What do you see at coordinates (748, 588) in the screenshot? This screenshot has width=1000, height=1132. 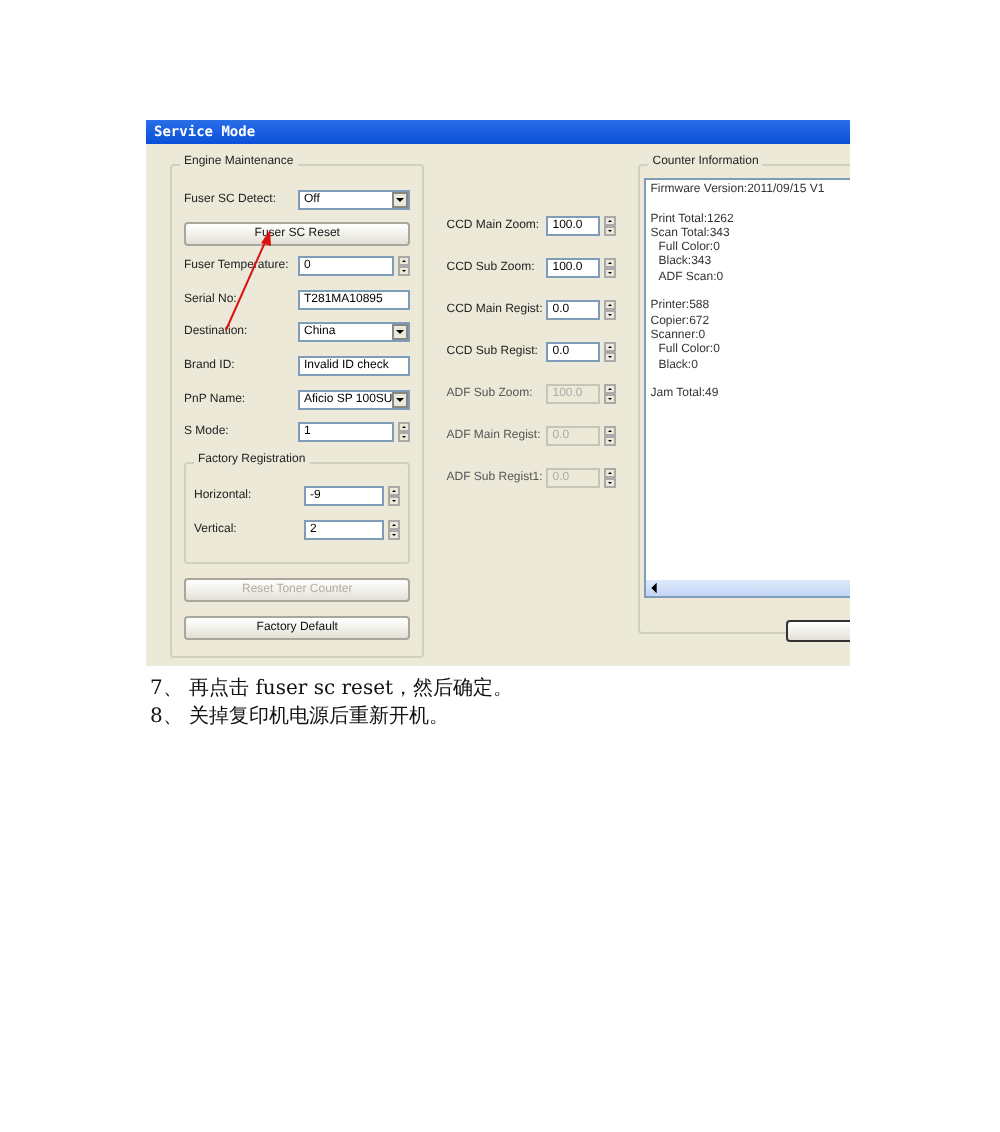 I see `horizontal-scrollbar` at bounding box center [748, 588].